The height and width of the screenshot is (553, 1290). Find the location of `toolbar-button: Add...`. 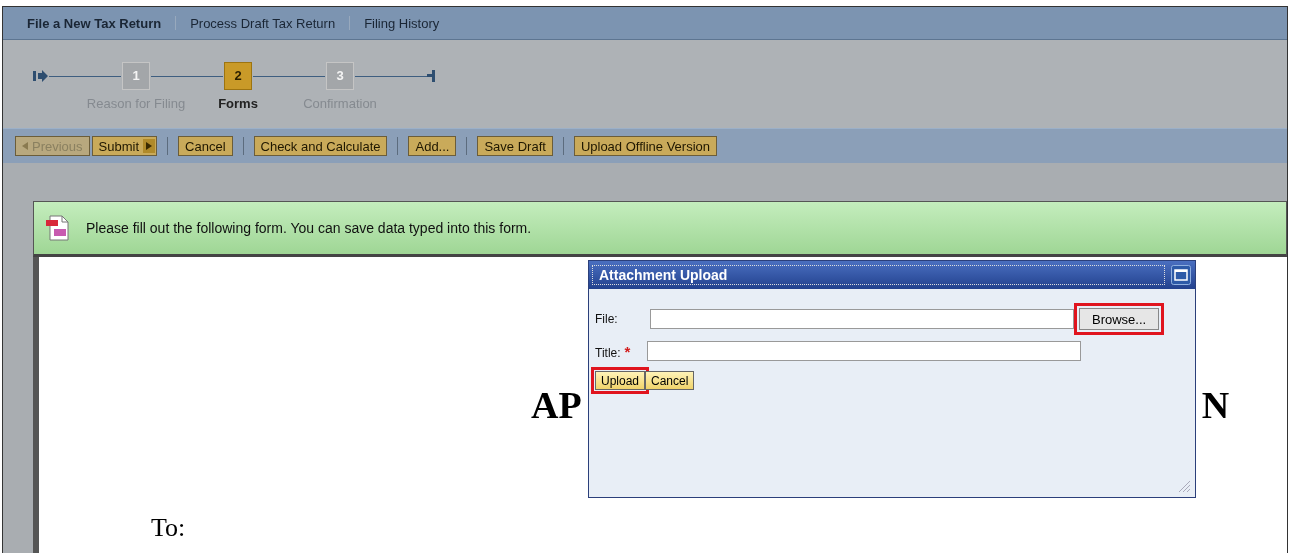

toolbar-button: Add... is located at coordinates (432, 146).